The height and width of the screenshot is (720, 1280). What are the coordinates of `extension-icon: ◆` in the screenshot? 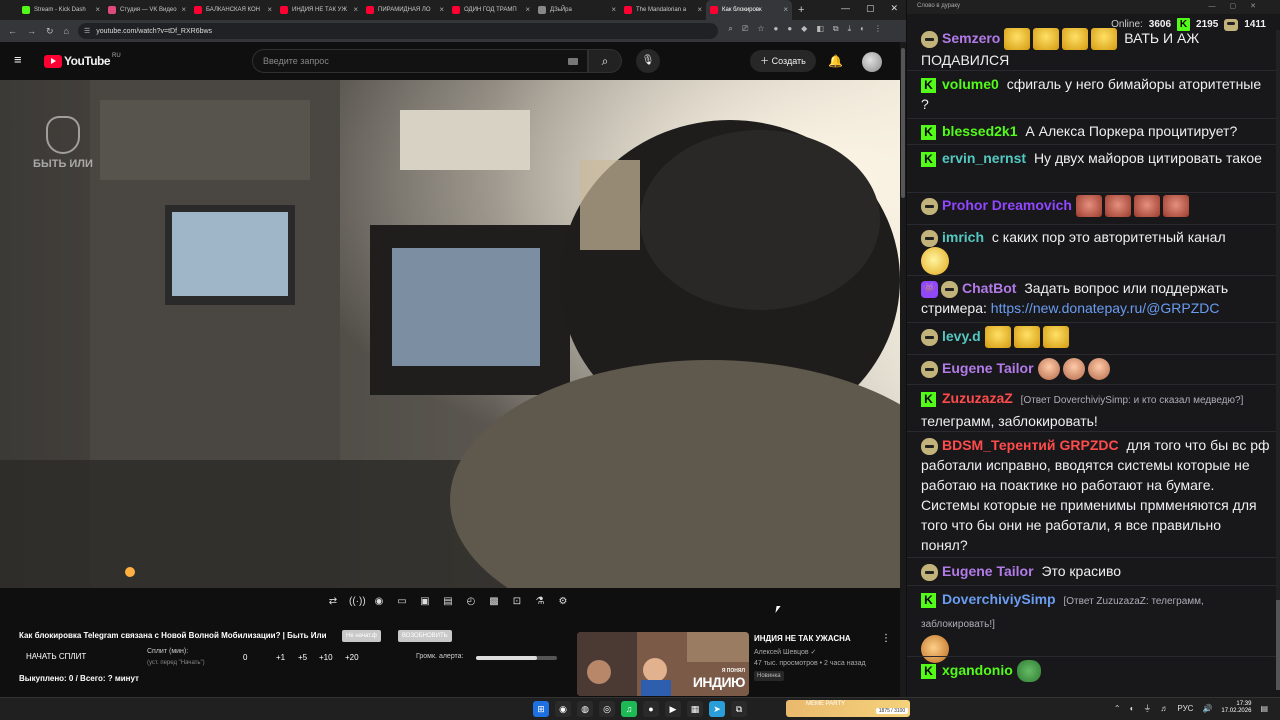 It's located at (804, 29).